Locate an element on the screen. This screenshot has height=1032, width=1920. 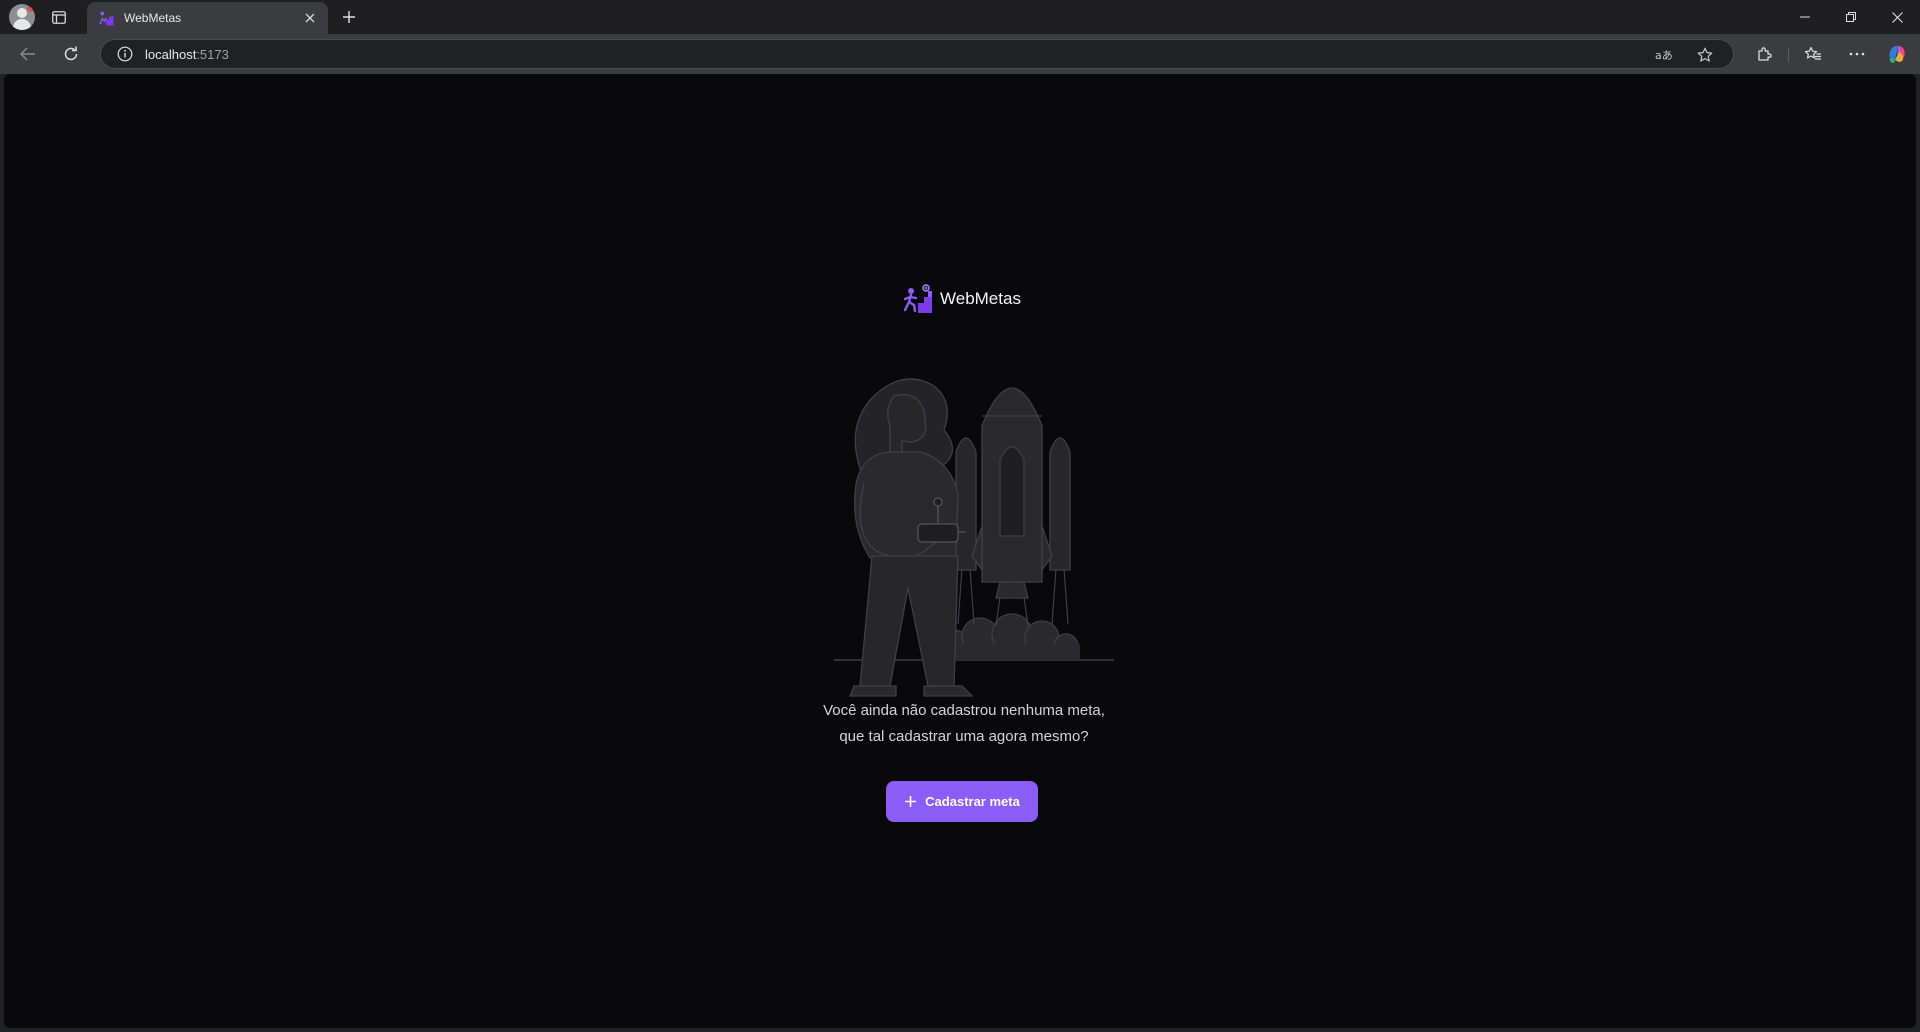
favorite-star-icon is located at coordinates (1705, 55).